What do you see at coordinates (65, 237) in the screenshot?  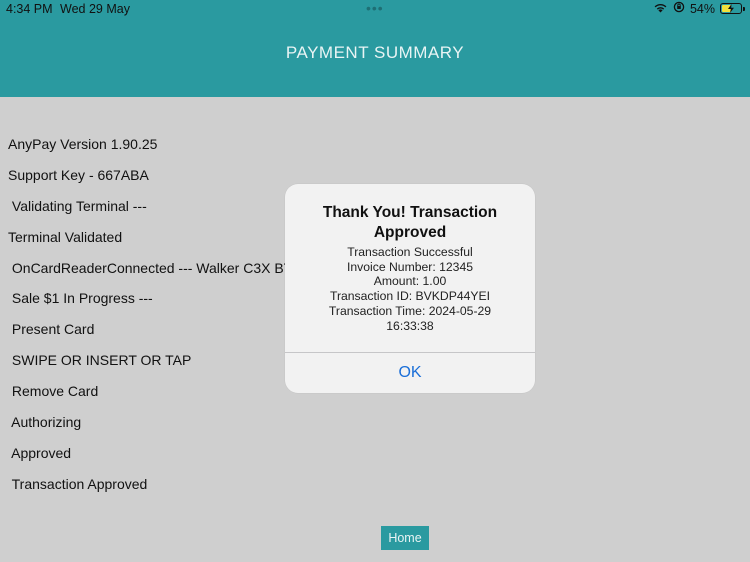 I see `log-line: Terminal Validated` at bounding box center [65, 237].